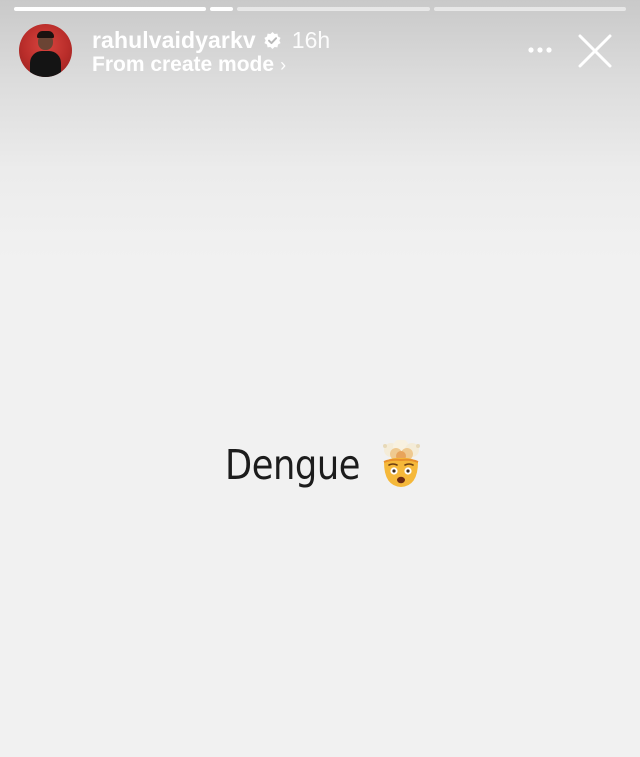  Describe the element at coordinates (174, 40) in the screenshot. I see `username-link: rahulvaidyarkv` at that location.